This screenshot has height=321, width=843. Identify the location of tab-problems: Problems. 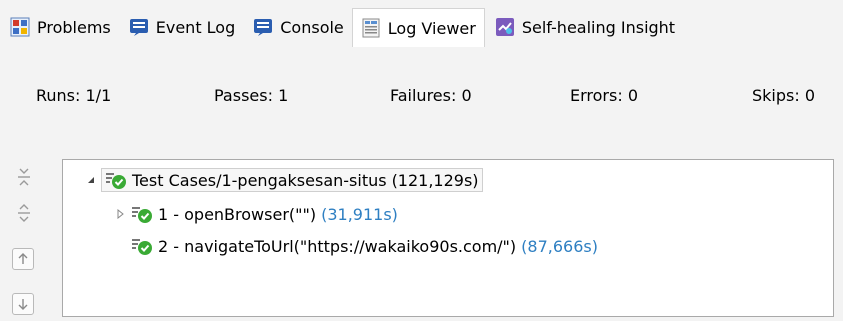
(59, 27).